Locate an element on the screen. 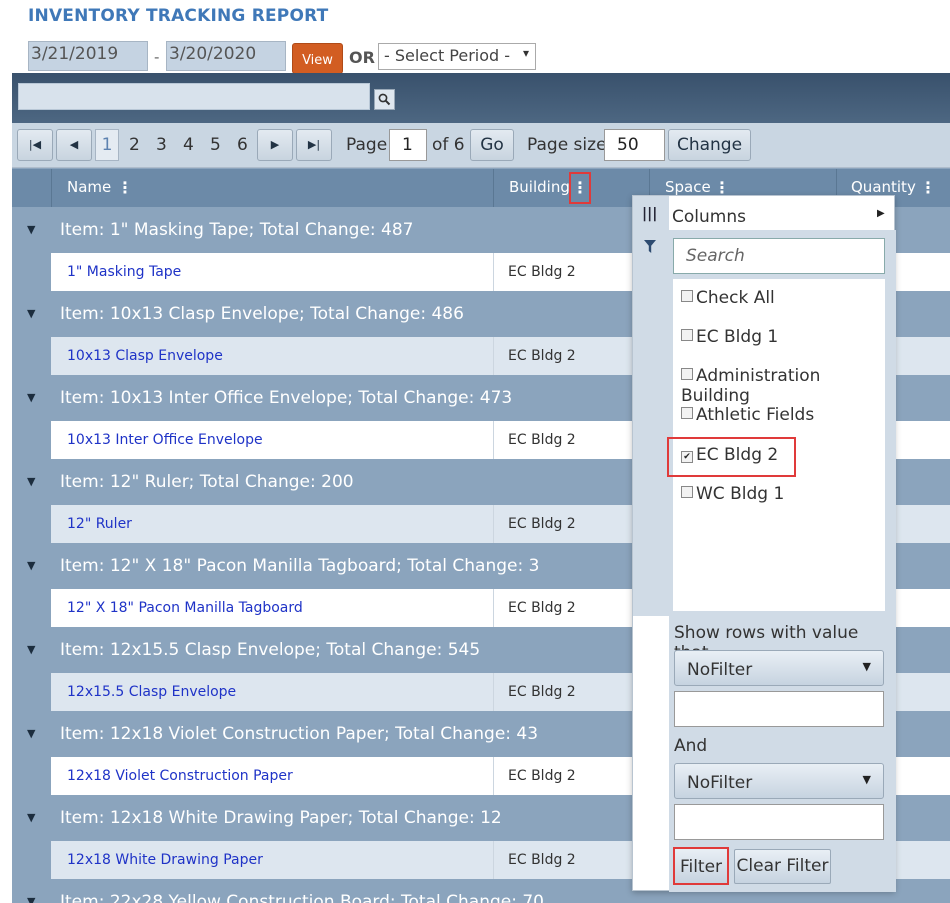 Image resolution: width=950 pixels, height=903 pixels. chevron-down-icon: ▾ is located at coordinates (525, 53).